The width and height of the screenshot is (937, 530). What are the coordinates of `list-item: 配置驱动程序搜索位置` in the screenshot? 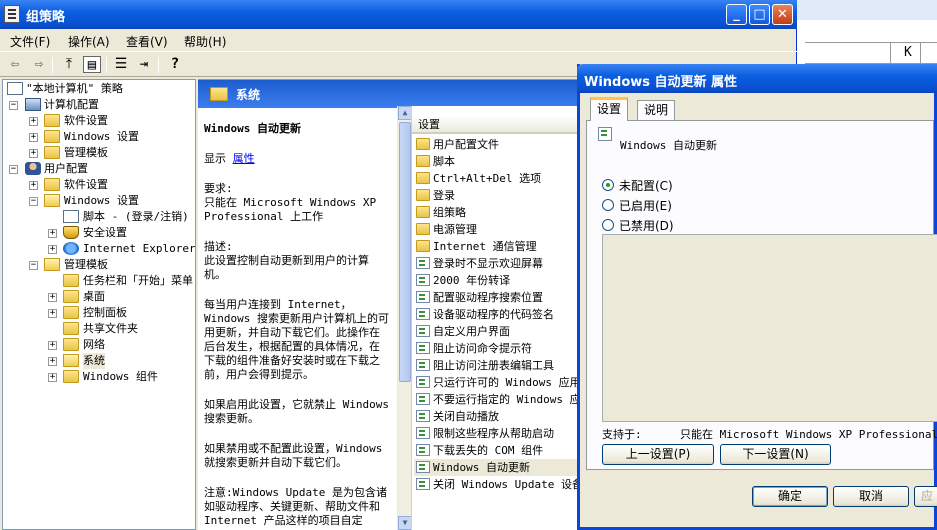 It's located at (507, 297).